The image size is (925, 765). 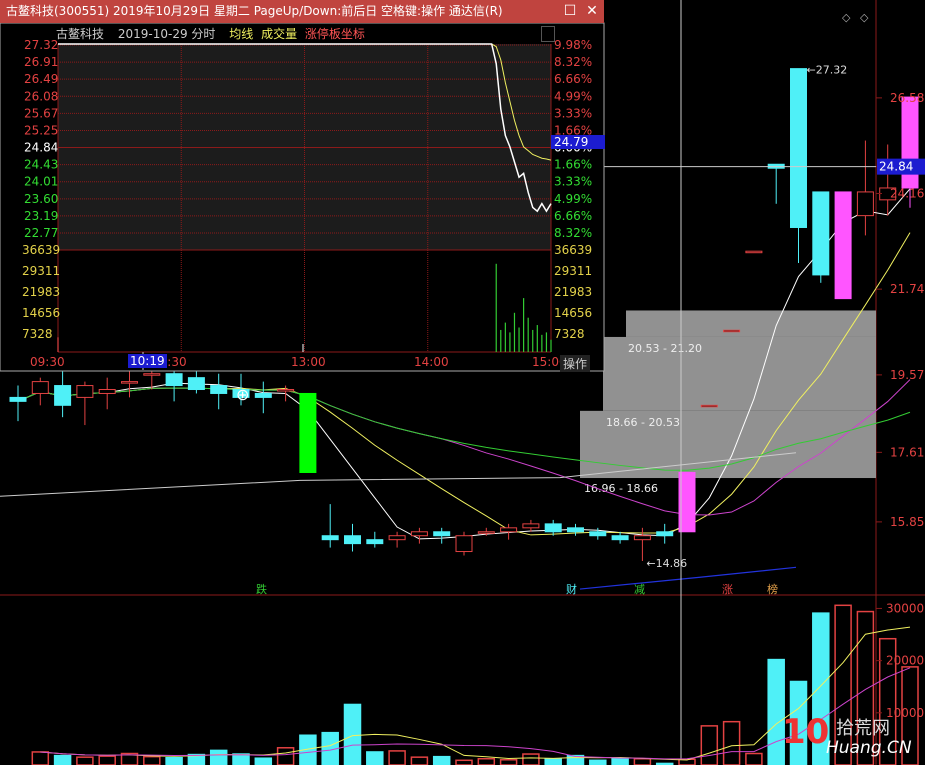 I want to click on popup-pct-tick: 1.66%, so click(x=573, y=165).